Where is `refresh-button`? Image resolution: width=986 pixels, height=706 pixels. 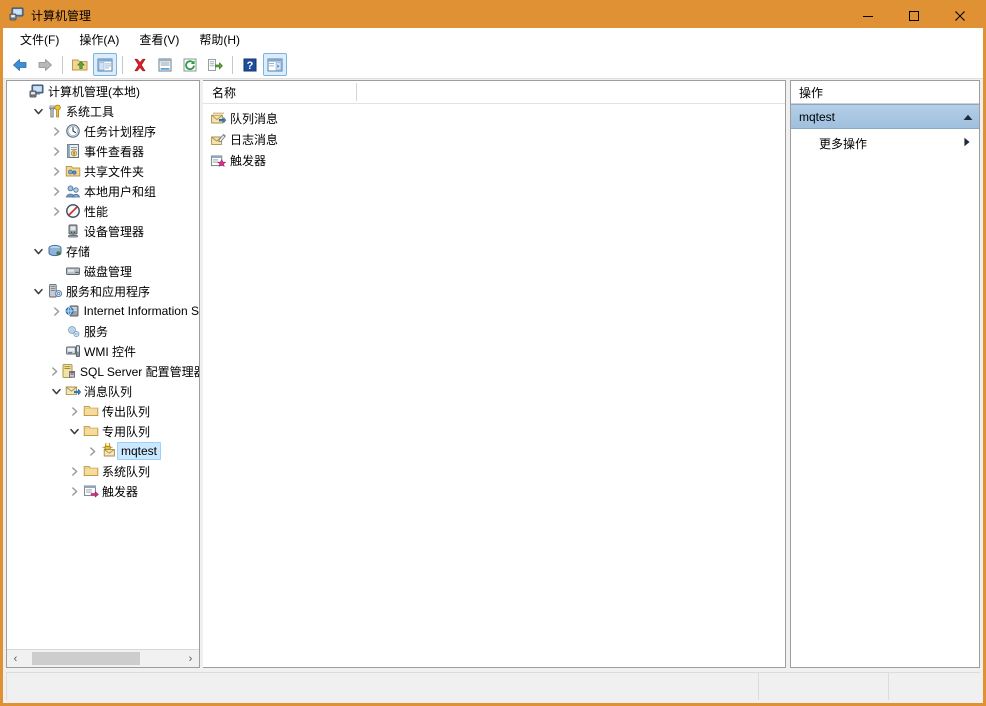 refresh-button is located at coordinates (190, 64).